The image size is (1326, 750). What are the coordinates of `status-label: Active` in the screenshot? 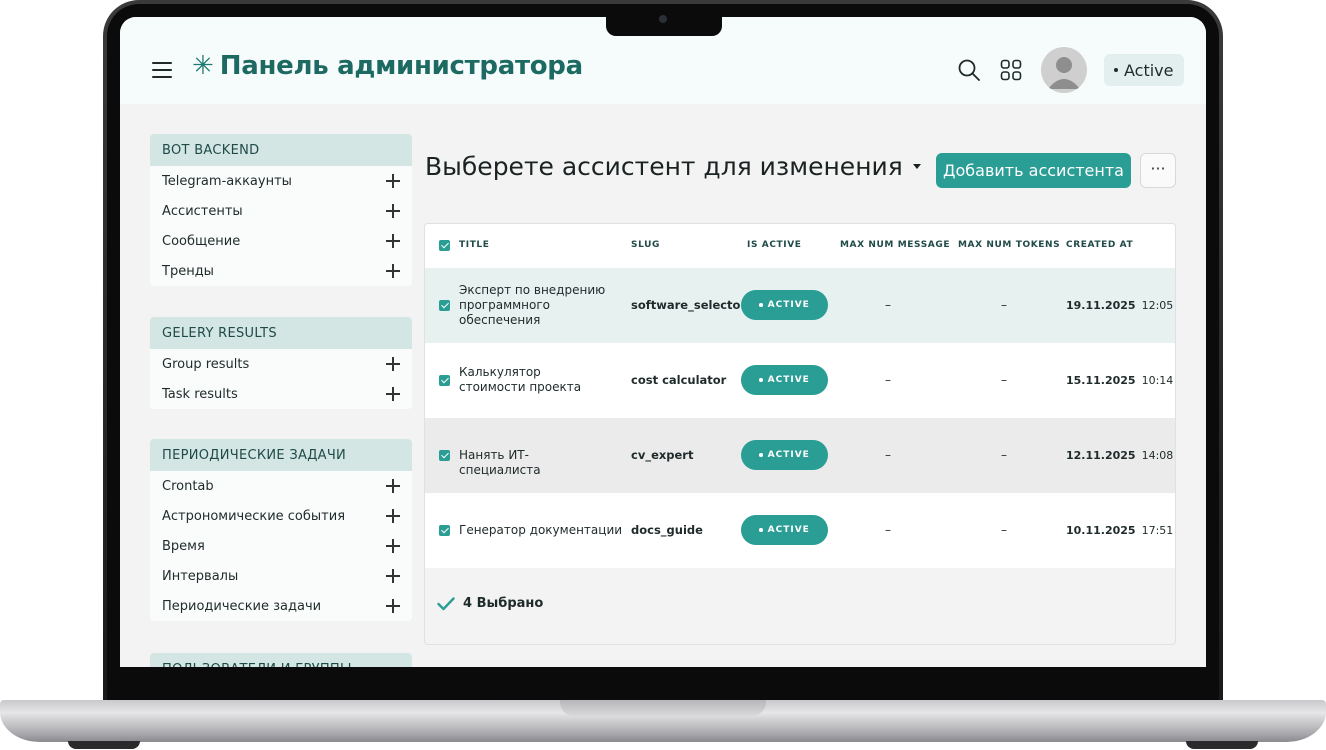 It's located at (1149, 70).